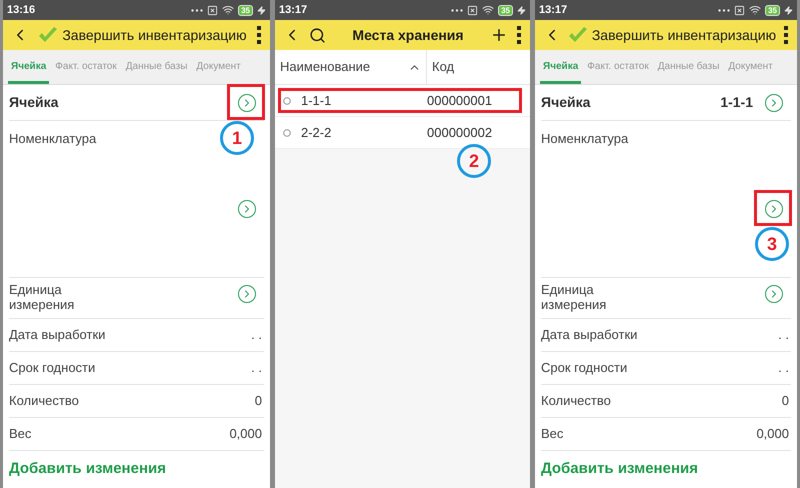  I want to click on table-cell-text: 000000002, so click(459, 133).